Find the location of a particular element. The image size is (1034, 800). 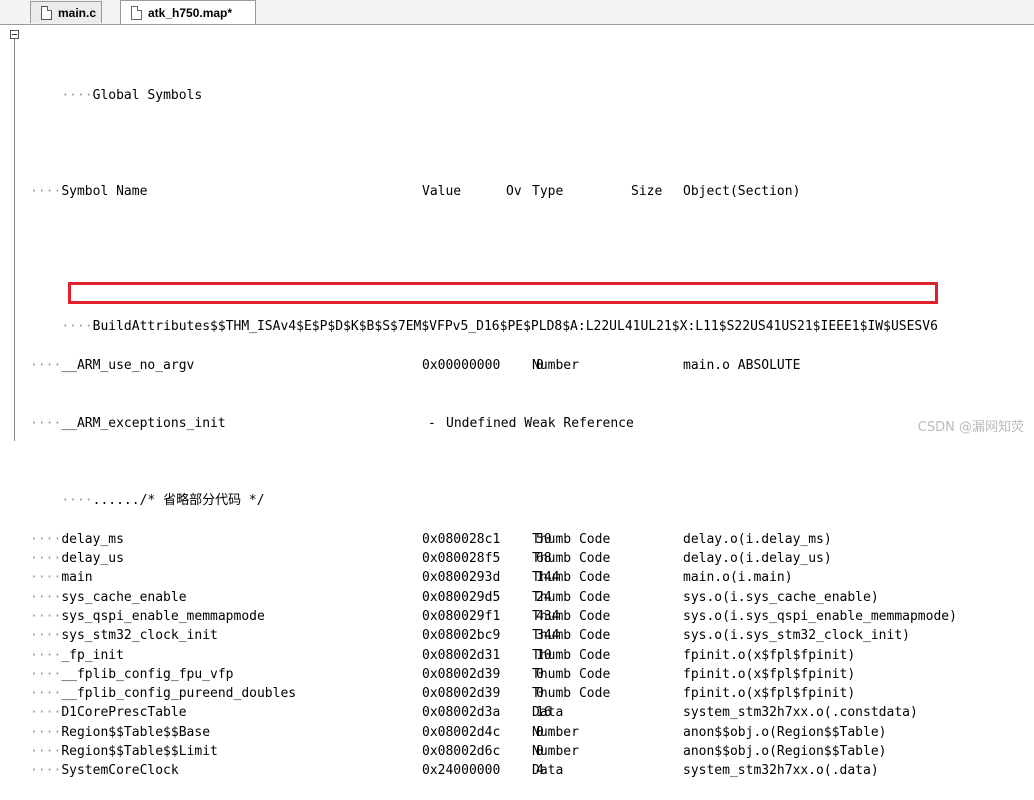

symbol-name-text: delay_us is located at coordinates (92, 559).